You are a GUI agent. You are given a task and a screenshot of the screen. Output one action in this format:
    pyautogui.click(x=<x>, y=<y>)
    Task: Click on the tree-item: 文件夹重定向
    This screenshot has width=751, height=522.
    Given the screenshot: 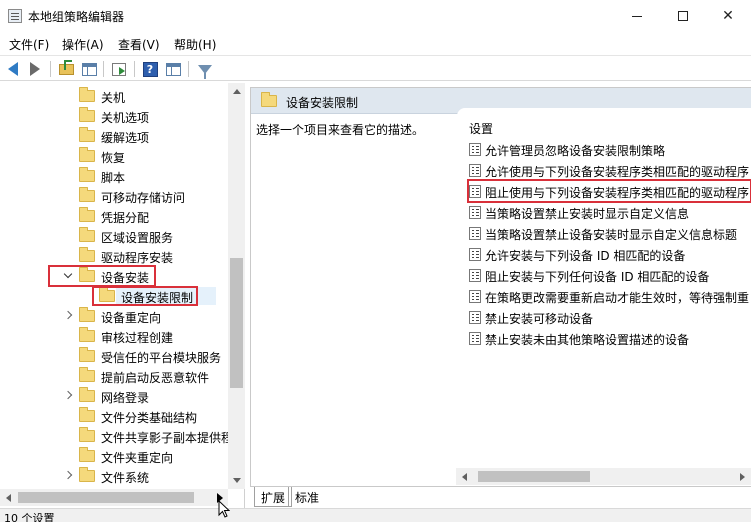 What is the action you would take?
    pyautogui.click(x=114, y=456)
    